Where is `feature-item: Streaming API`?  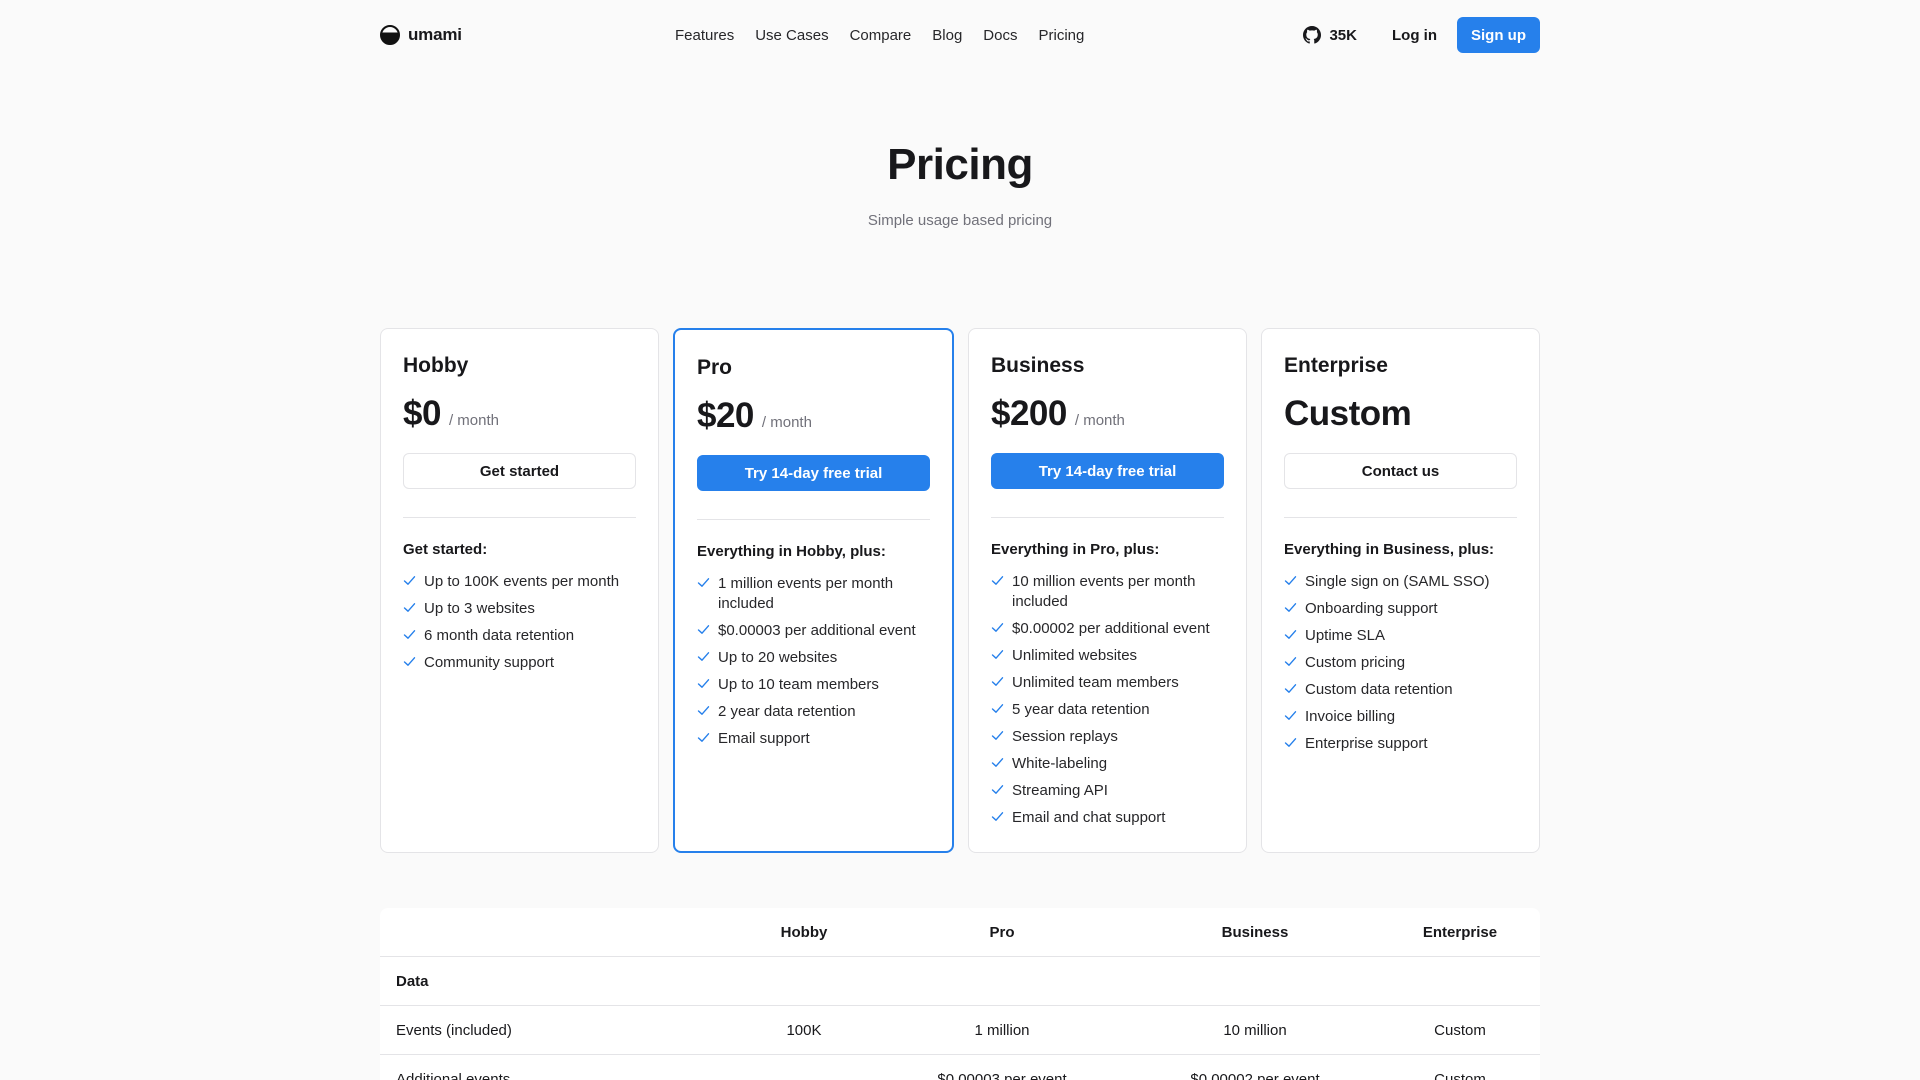 feature-item: Streaming API is located at coordinates (1107, 791).